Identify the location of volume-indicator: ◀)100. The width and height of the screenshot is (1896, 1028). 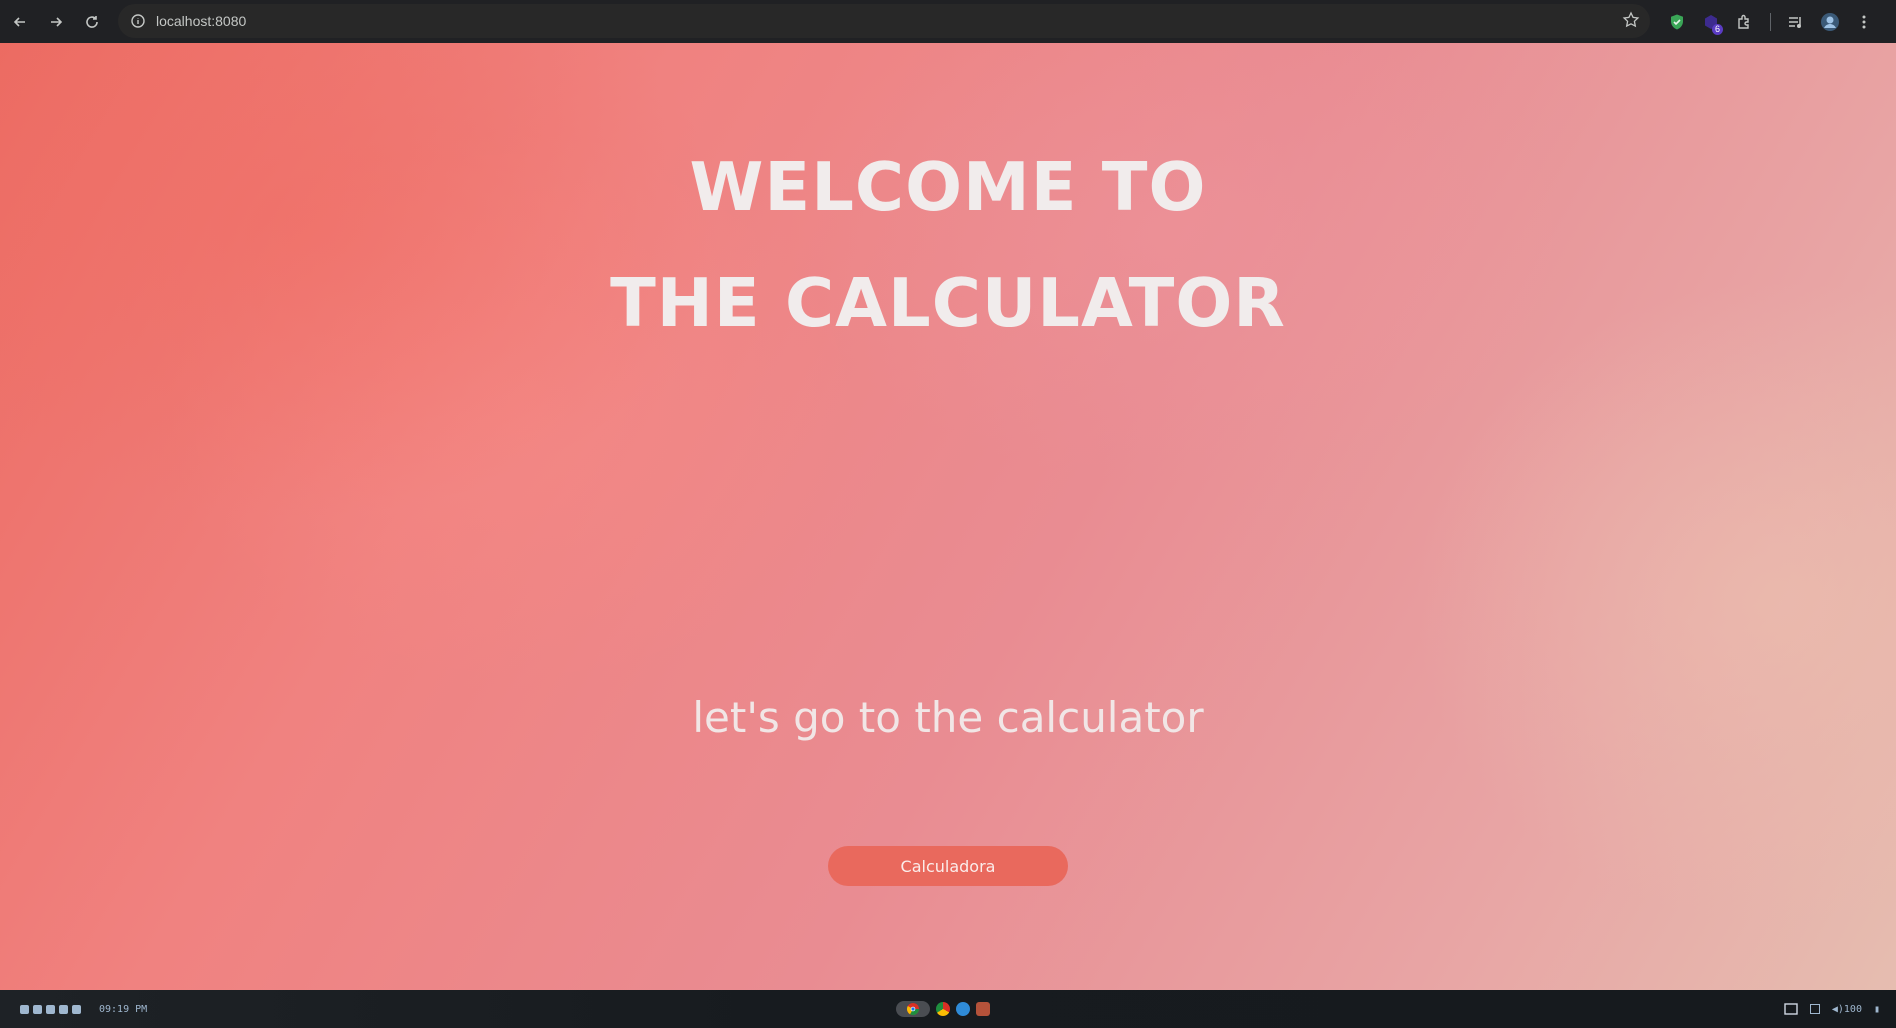
(1847, 1009).